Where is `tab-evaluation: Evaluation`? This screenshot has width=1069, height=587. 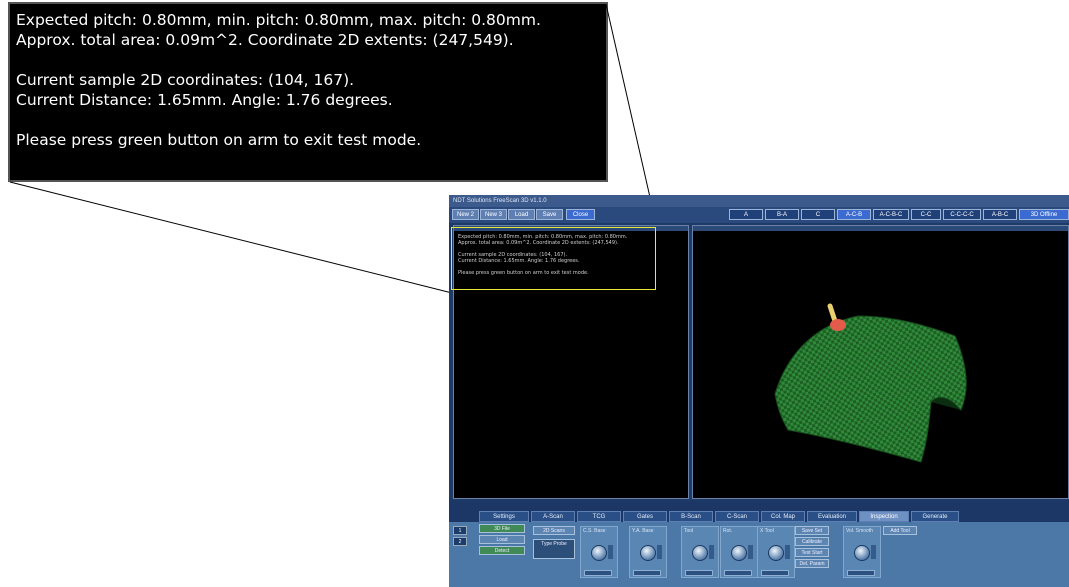
tab-evaluation: Evaluation is located at coordinates (832, 516).